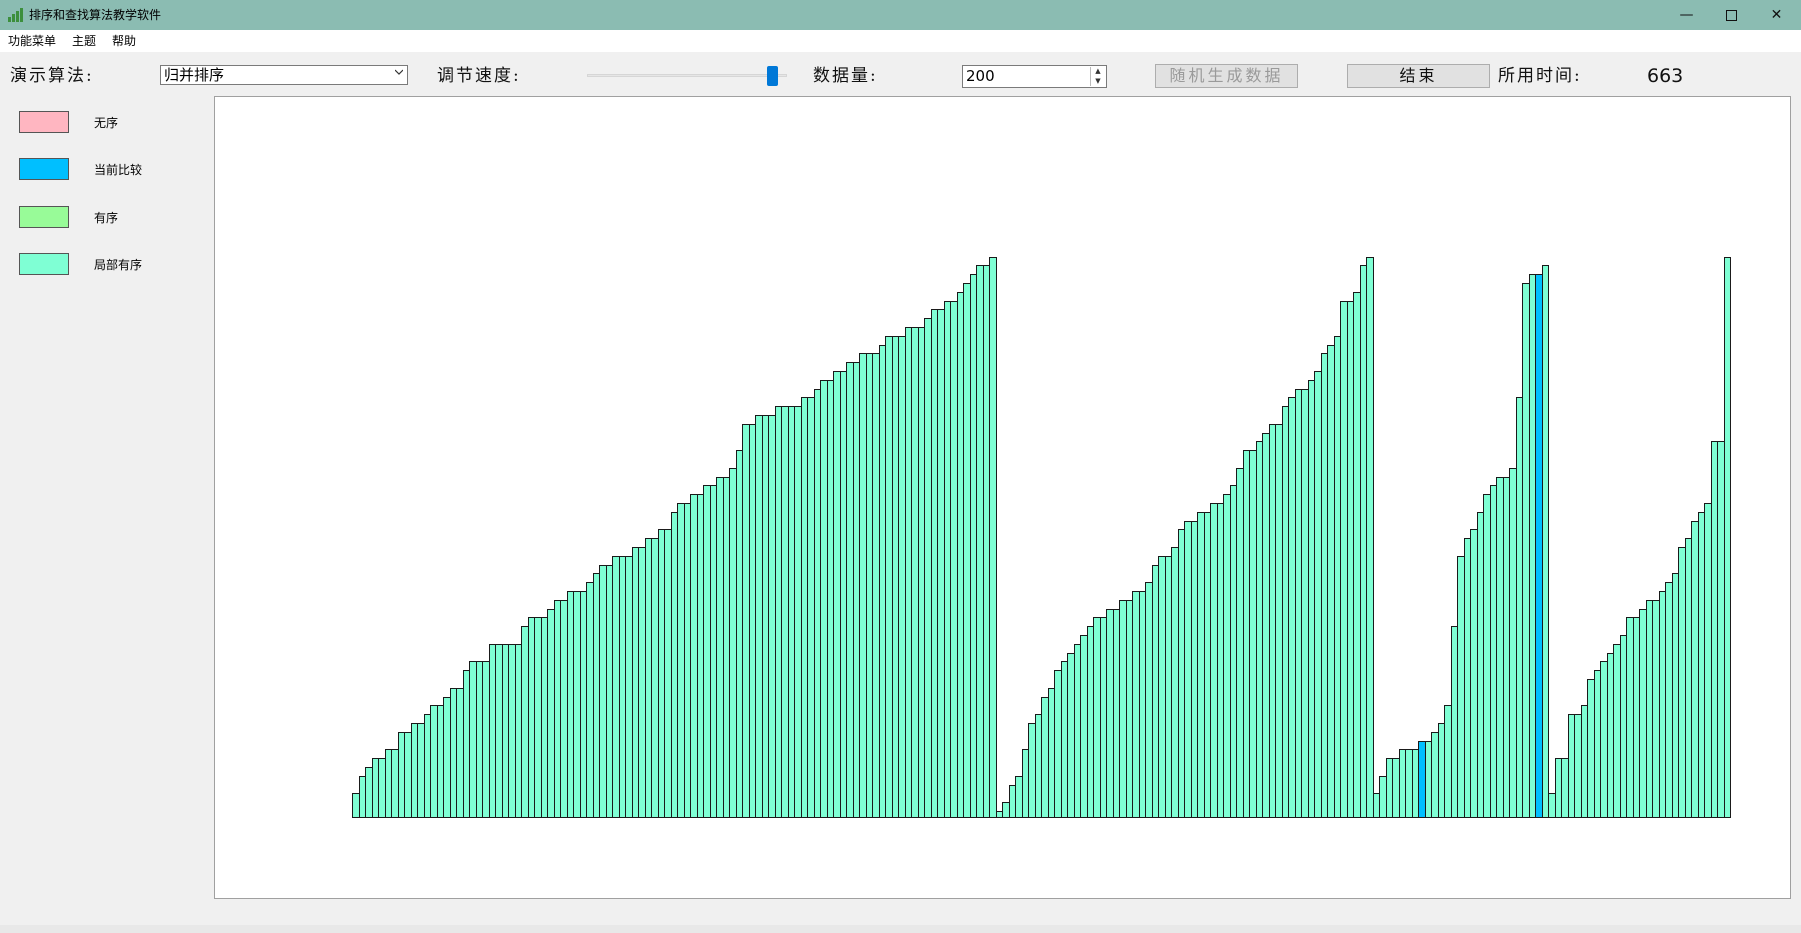 This screenshot has height=933, width=1801. I want to click on maximize-icon, so click(1731, 15).